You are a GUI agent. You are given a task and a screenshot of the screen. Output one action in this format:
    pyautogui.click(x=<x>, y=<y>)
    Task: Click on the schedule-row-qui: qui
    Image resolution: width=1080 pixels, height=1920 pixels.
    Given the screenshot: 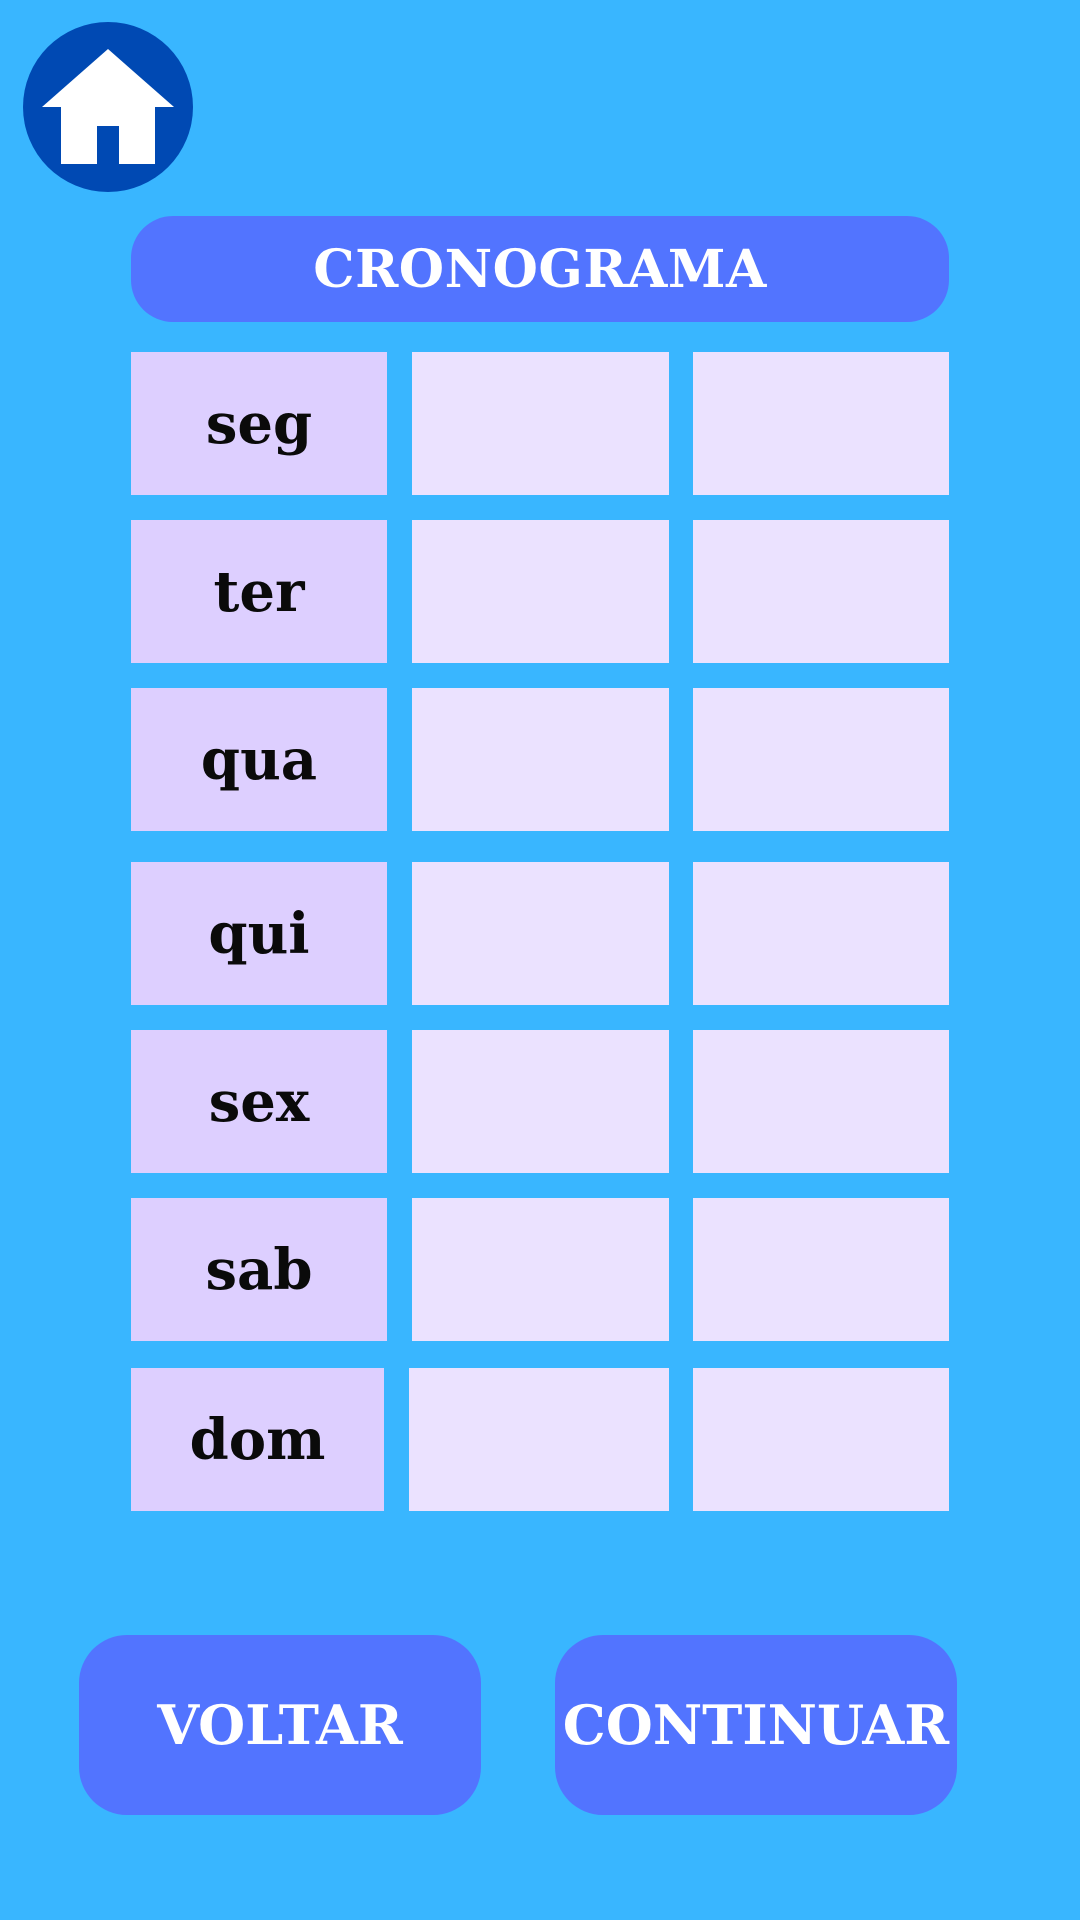 What is the action you would take?
    pyautogui.click(x=540, y=933)
    